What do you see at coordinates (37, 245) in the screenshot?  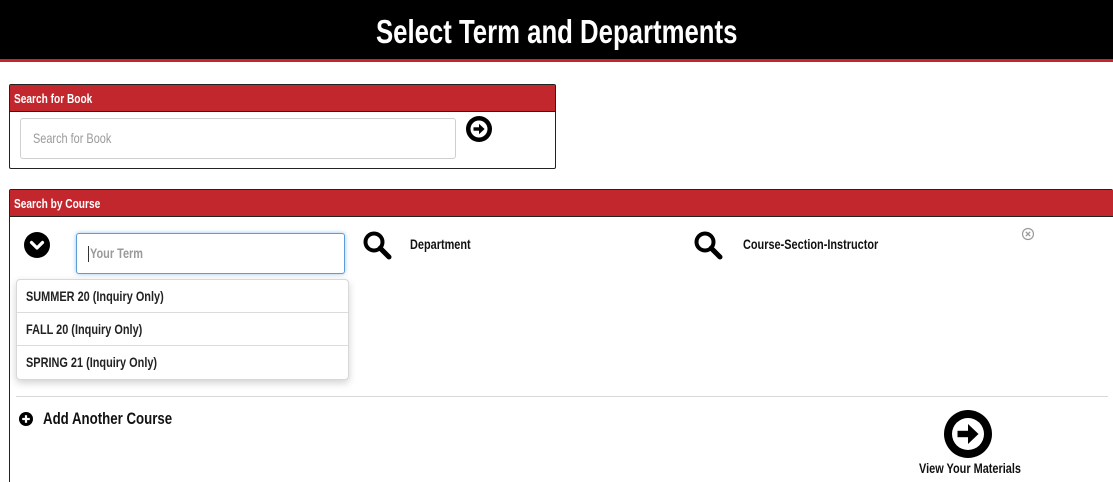 I see `chevron-down-icon` at bounding box center [37, 245].